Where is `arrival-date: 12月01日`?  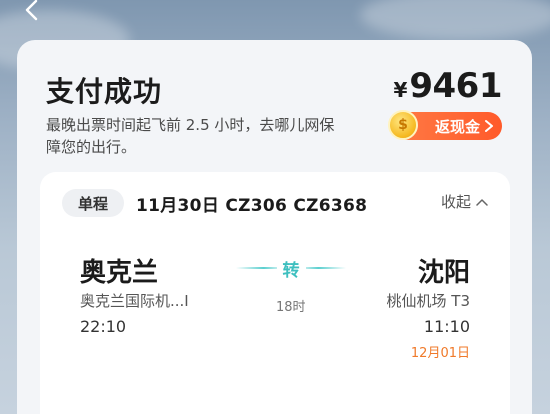
arrival-date: 12月01日 is located at coordinates (440, 353).